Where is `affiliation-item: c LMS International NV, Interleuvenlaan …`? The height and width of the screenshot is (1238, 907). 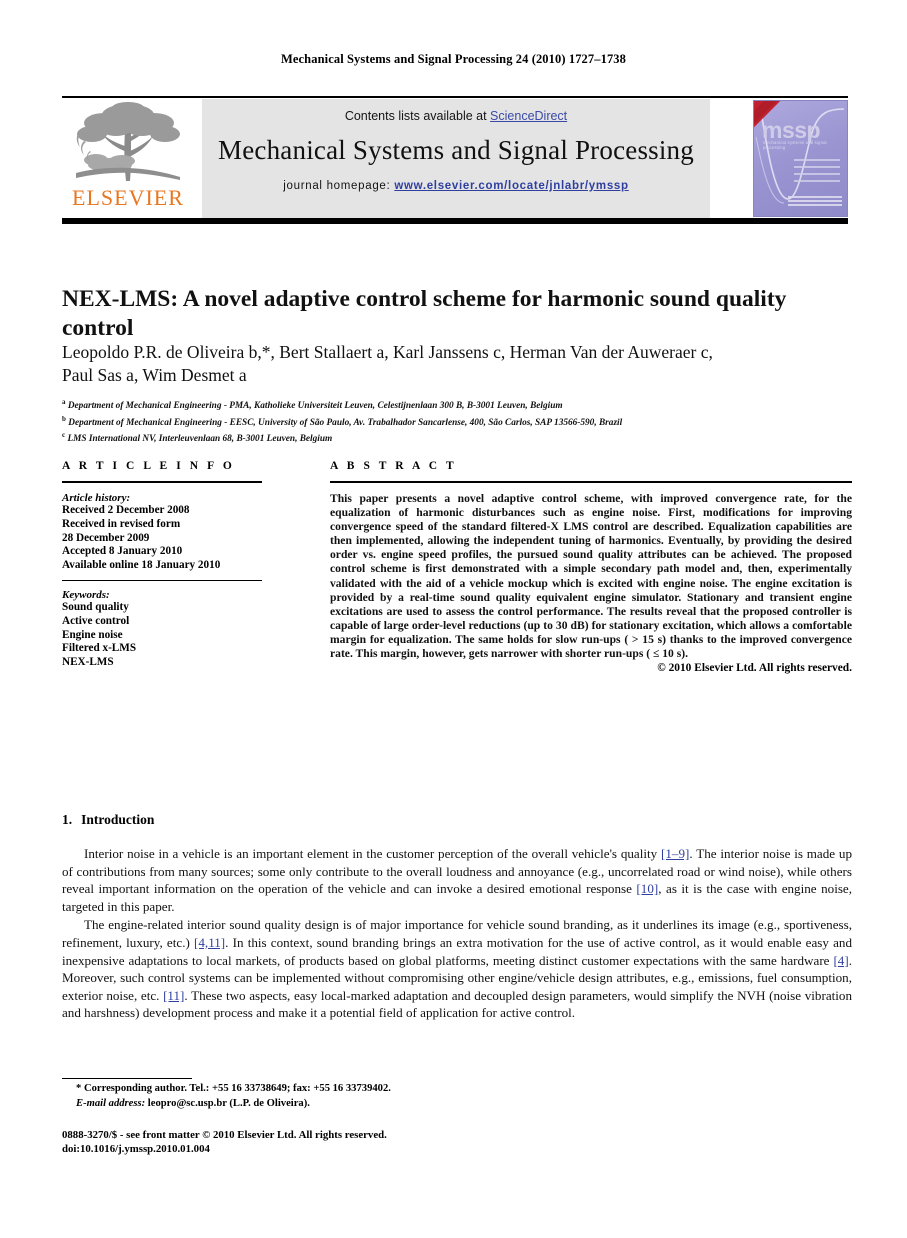 affiliation-item: c LMS International NV, Interleuvenlaan … is located at coordinates (457, 437).